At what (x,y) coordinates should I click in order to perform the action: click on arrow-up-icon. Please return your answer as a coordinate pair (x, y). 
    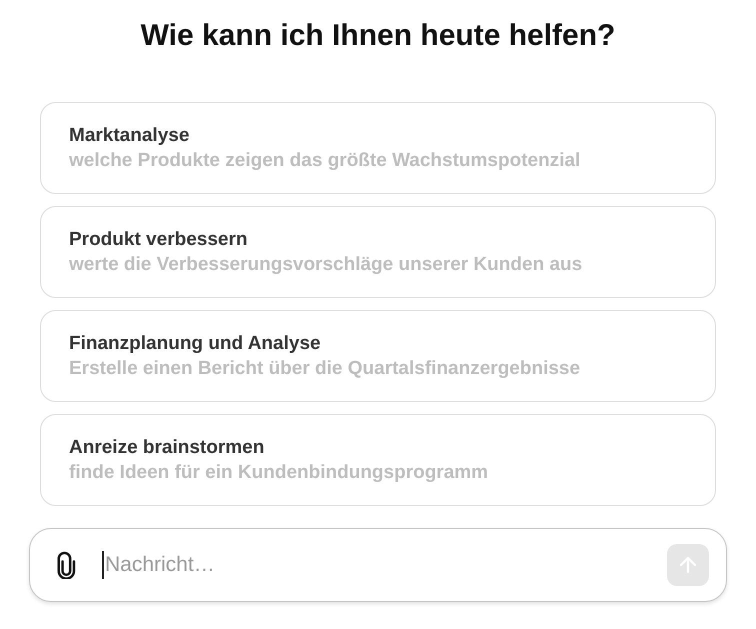
    Looking at the image, I should click on (688, 565).